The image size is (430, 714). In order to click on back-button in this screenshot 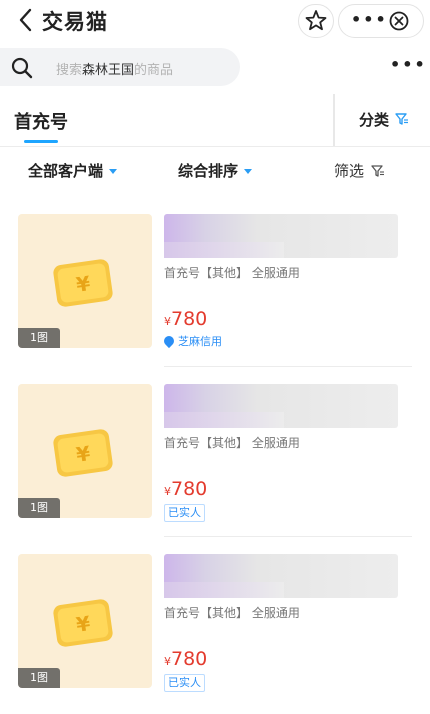, I will do `click(27, 20)`.